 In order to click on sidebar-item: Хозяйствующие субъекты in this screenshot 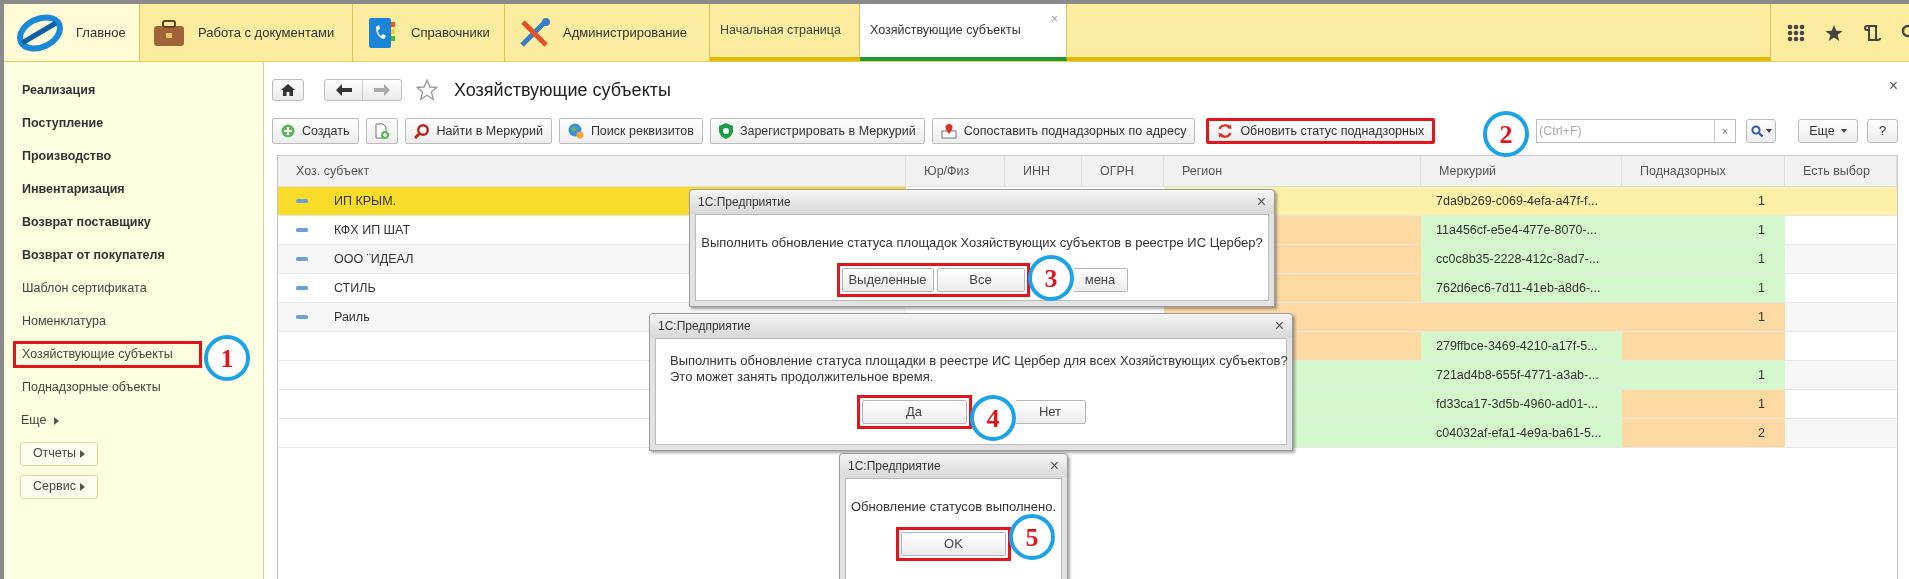, I will do `click(107, 354)`.